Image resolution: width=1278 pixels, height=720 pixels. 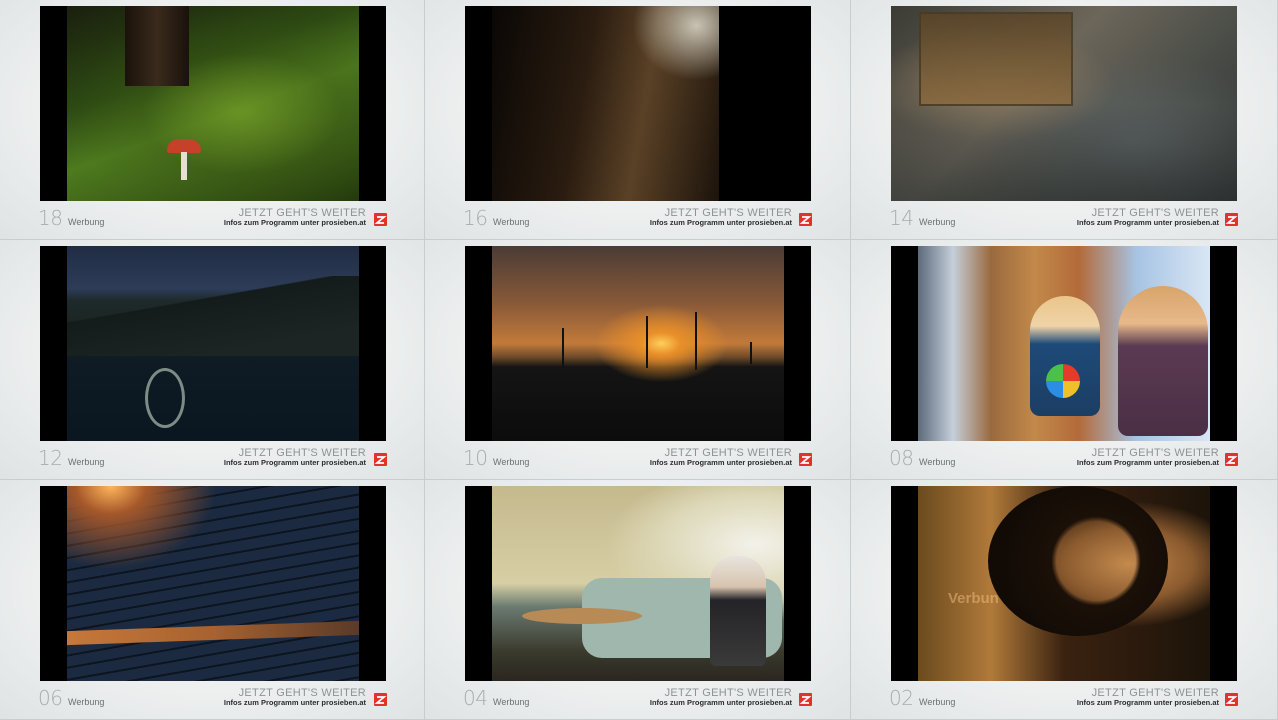 I want to click on pinwheel, so click(x=1063, y=381).